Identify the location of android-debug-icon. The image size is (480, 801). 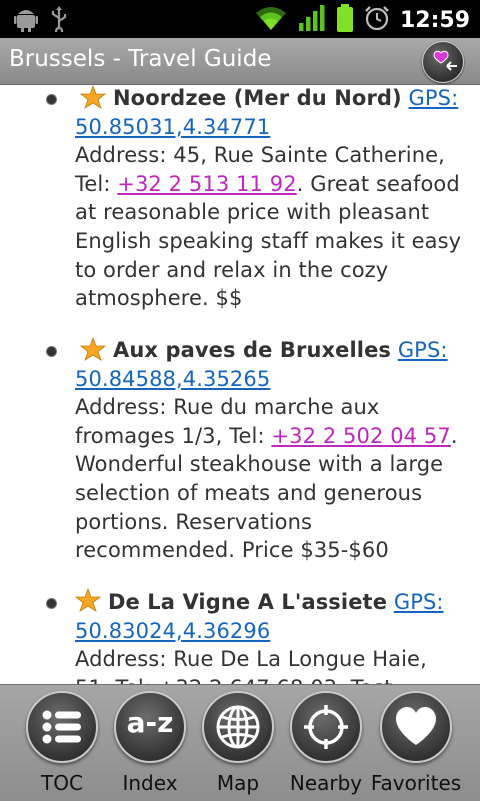
(26, 21).